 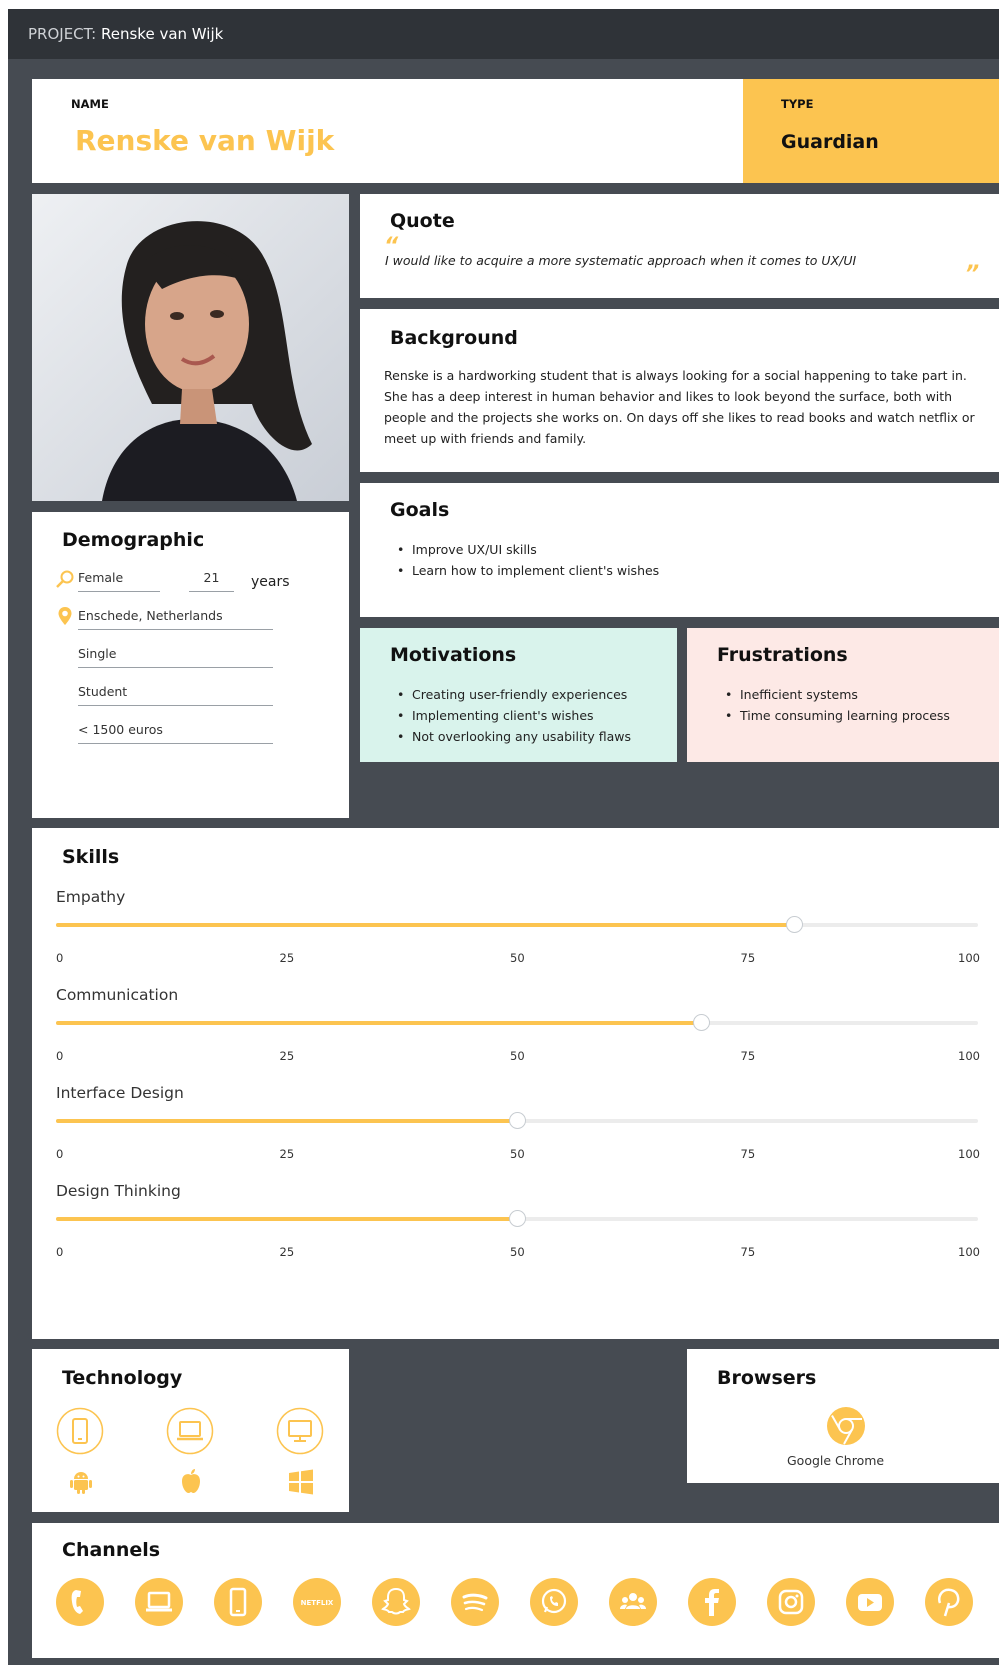 What do you see at coordinates (836, 1460) in the screenshot?
I see `browser-label: Google Chrome` at bounding box center [836, 1460].